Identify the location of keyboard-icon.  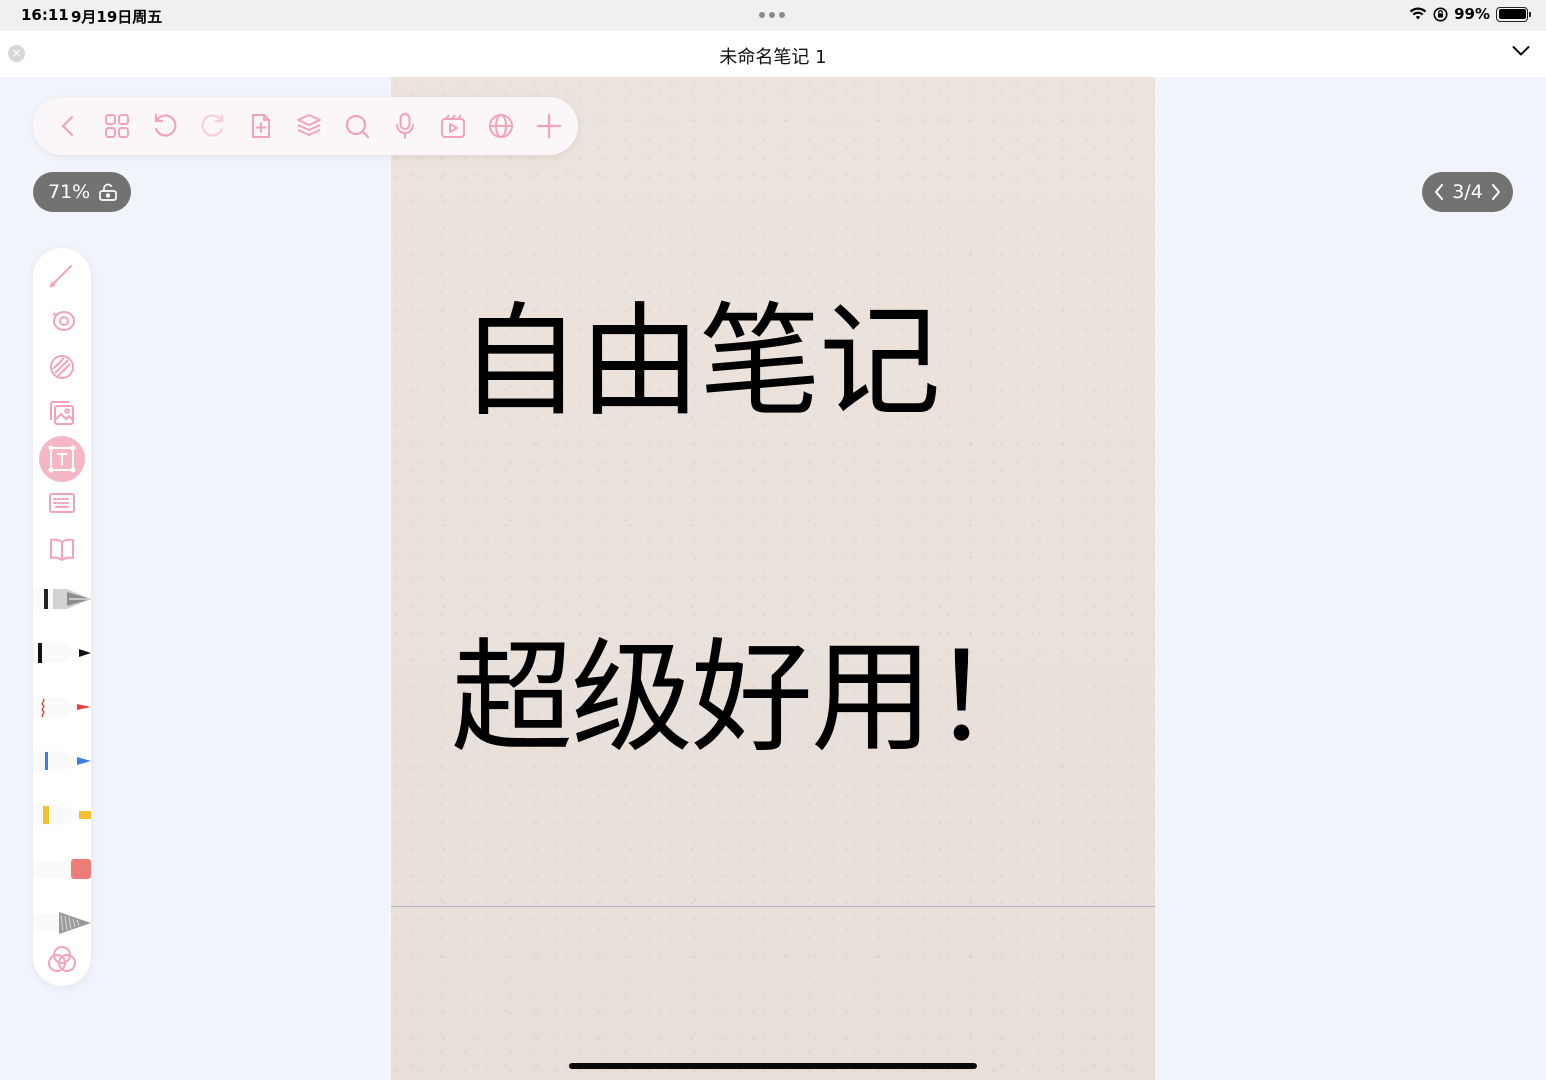
(62, 503).